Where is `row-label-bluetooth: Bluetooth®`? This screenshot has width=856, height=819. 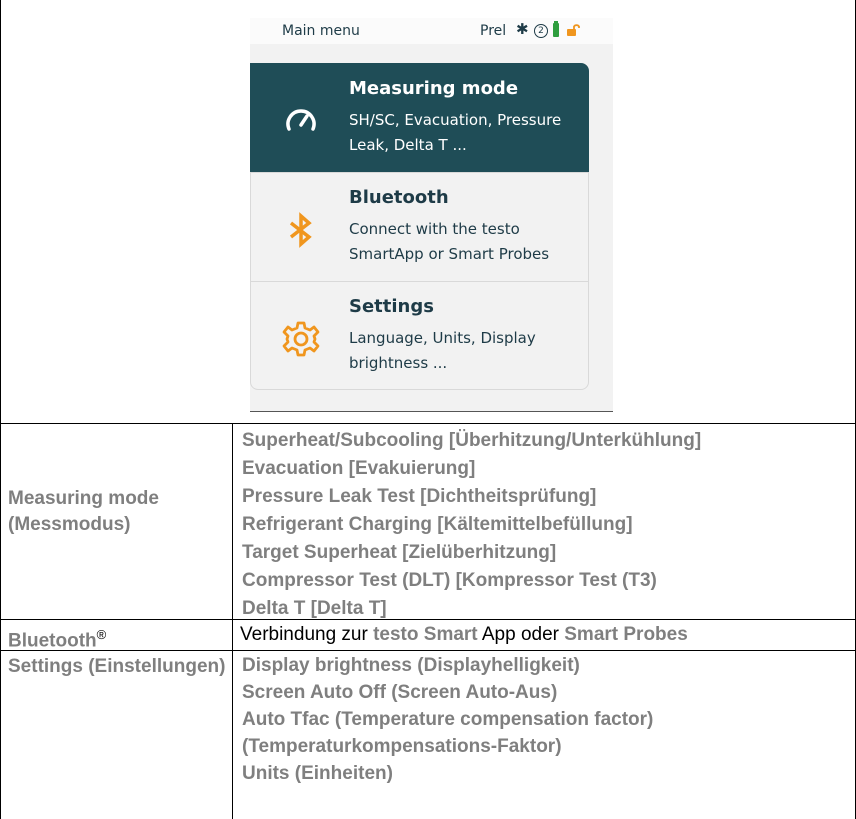
row-label-bluetooth: Bluetooth® is located at coordinates (57, 638).